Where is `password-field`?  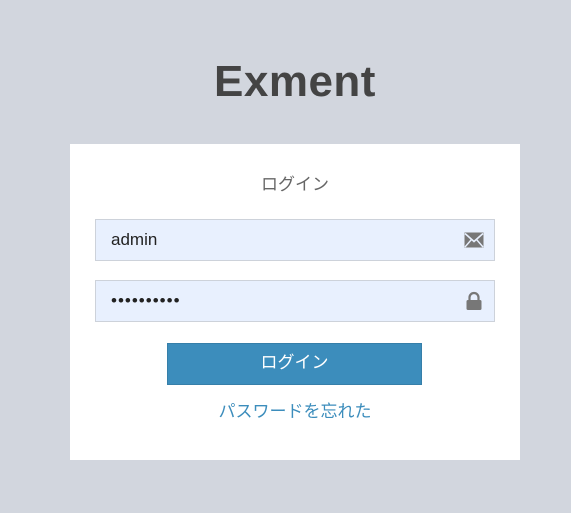 password-field is located at coordinates (295, 301).